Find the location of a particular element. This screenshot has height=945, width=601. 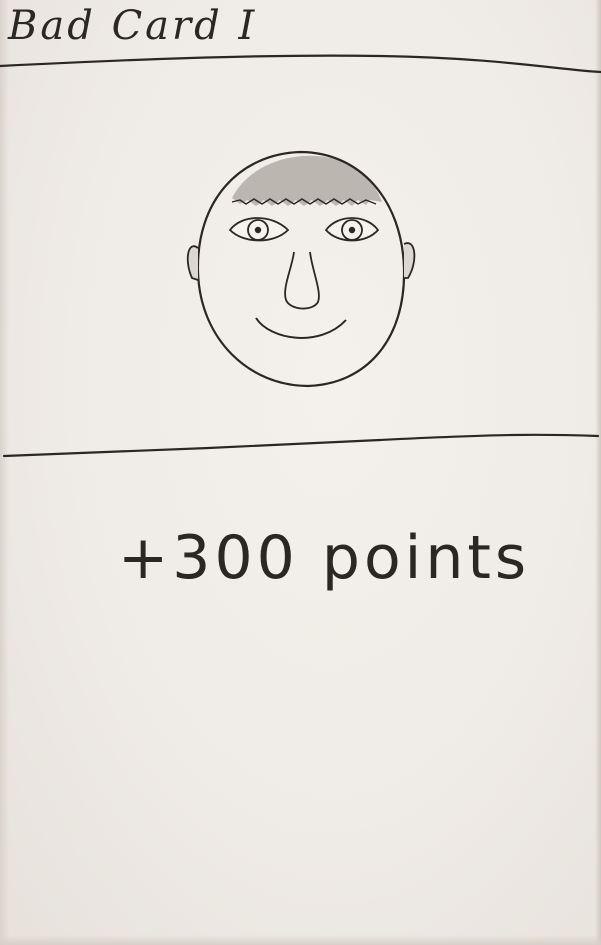

smiling-face-icon is located at coordinates (301, 269).